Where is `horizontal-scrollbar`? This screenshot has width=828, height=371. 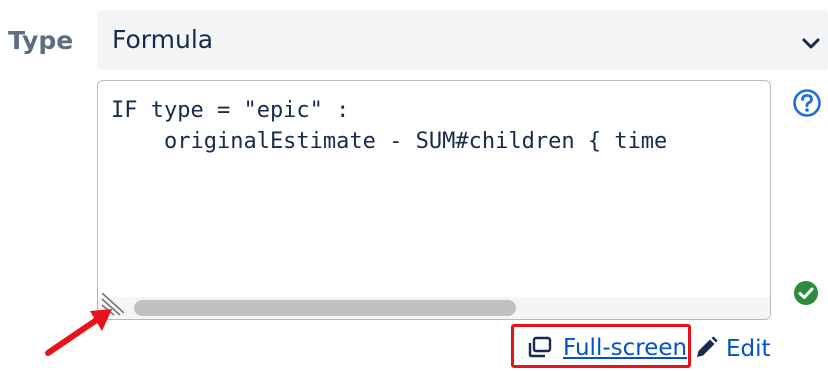
horizontal-scrollbar is located at coordinates (434, 308).